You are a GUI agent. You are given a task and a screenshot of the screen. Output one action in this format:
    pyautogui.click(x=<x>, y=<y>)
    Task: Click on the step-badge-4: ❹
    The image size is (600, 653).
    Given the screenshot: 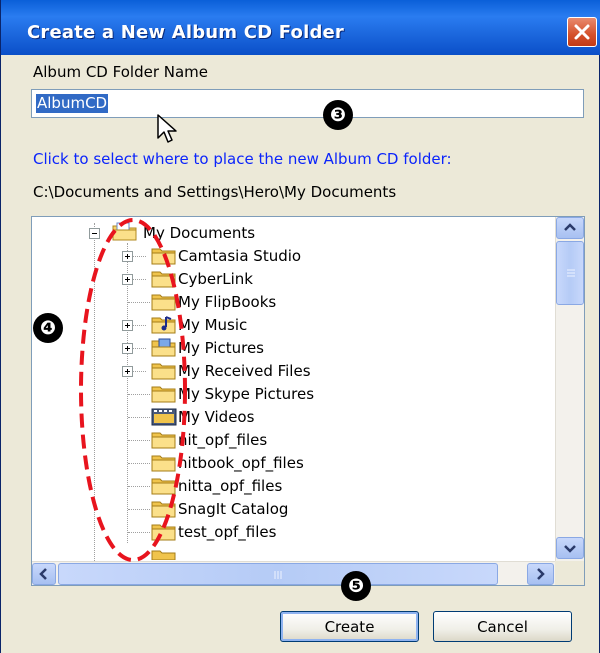 What is the action you would take?
    pyautogui.click(x=48, y=328)
    